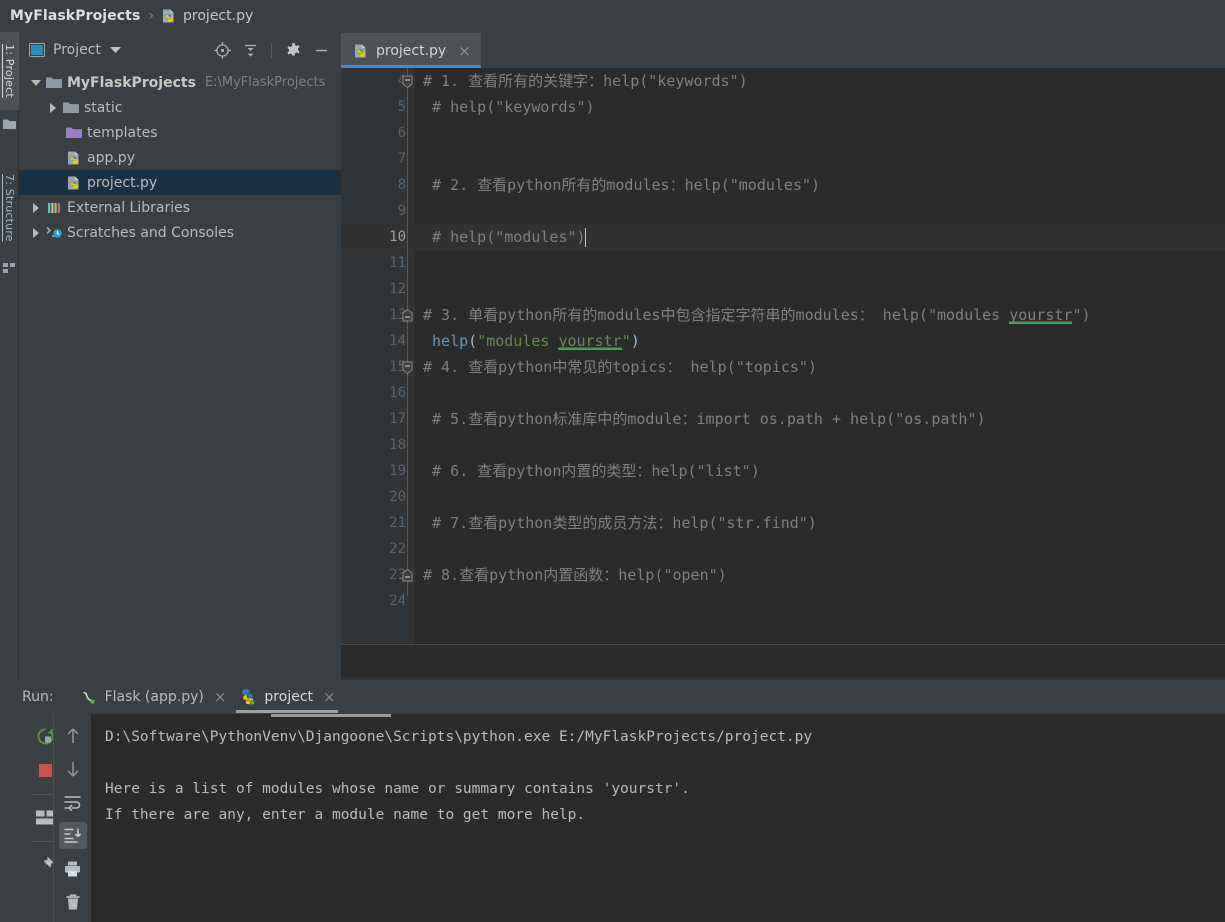 This screenshot has width=1225, height=922. What do you see at coordinates (293, 50) in the screenshot?
I see `gear-icon` at bounding box center [293, 50].